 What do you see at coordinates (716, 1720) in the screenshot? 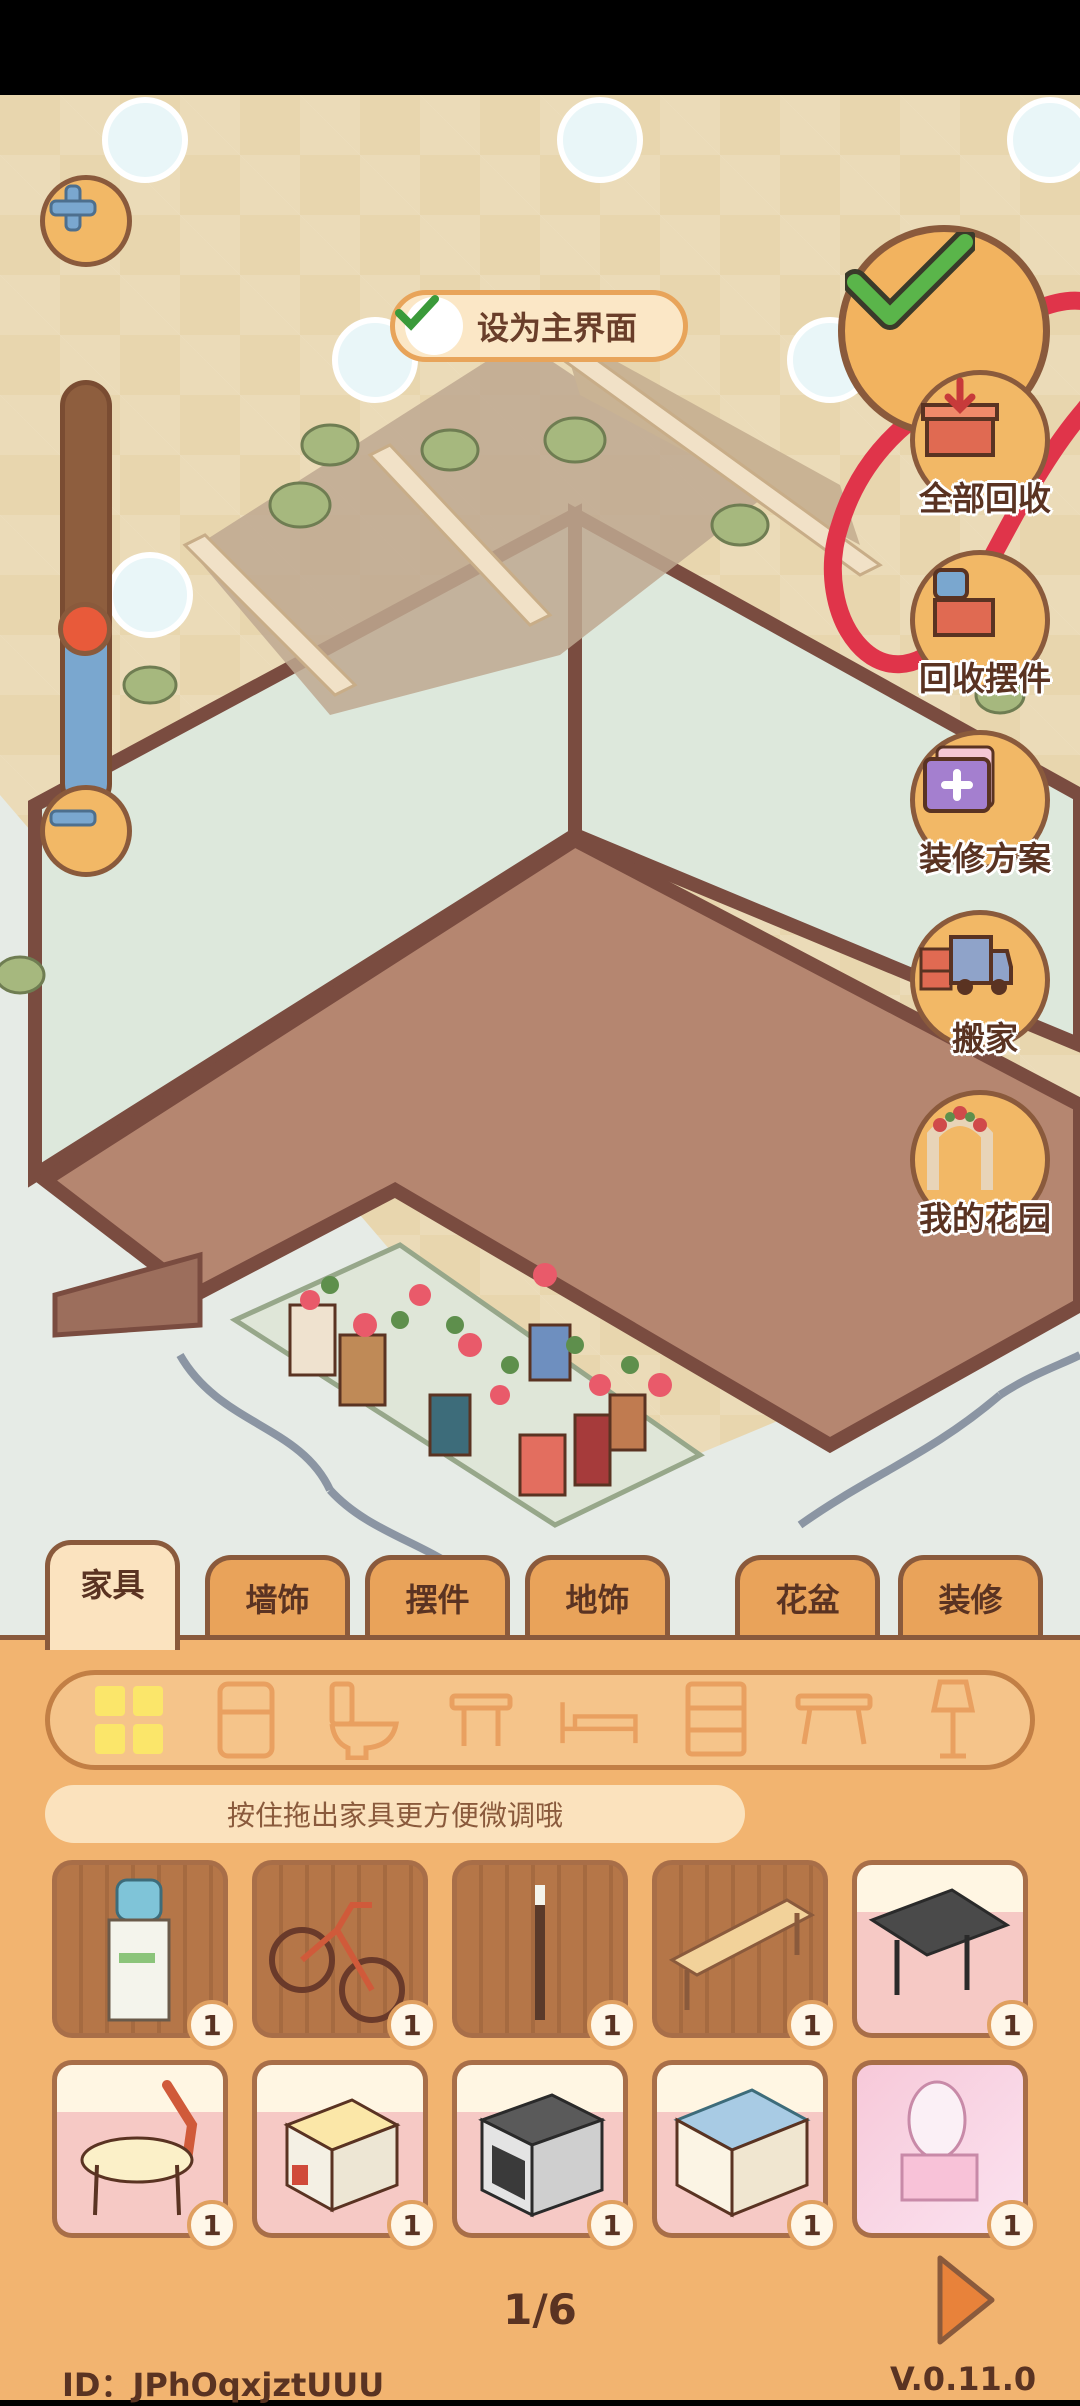
I see `cabinet-icon` at bounding box center [716, 1720].